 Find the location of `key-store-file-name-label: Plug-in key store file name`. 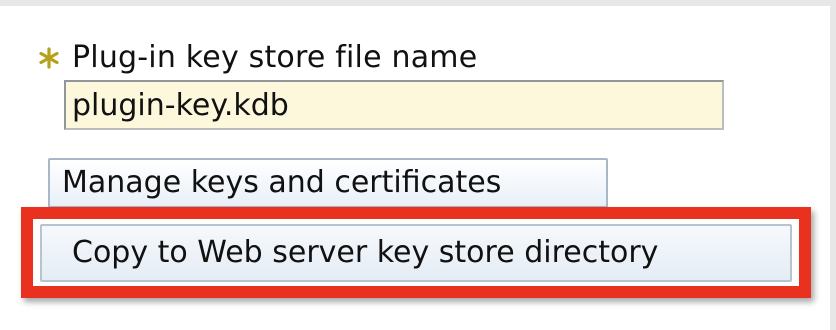

key-store-file-name-label: Plug-in key store file name is located at coordinates (275, 57).